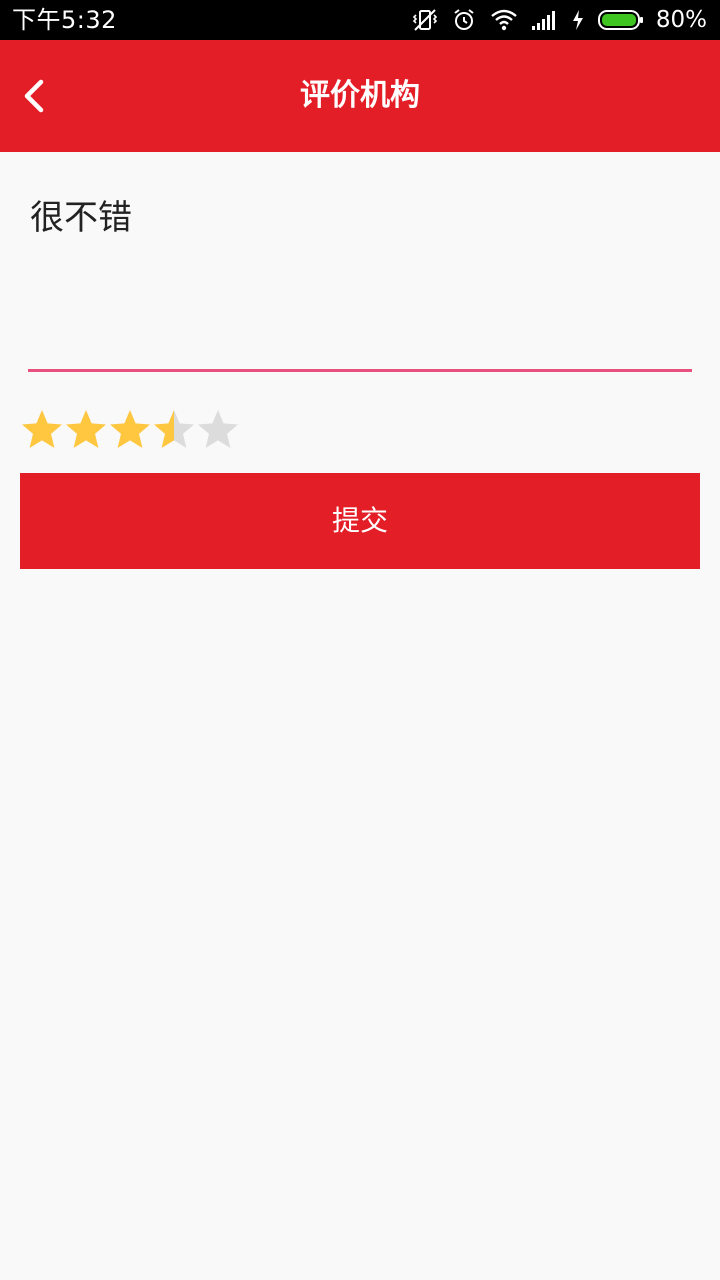  Describe the element at coordinates (566, 20) in the screenshot. I see `status-icons: 80%` at that location.